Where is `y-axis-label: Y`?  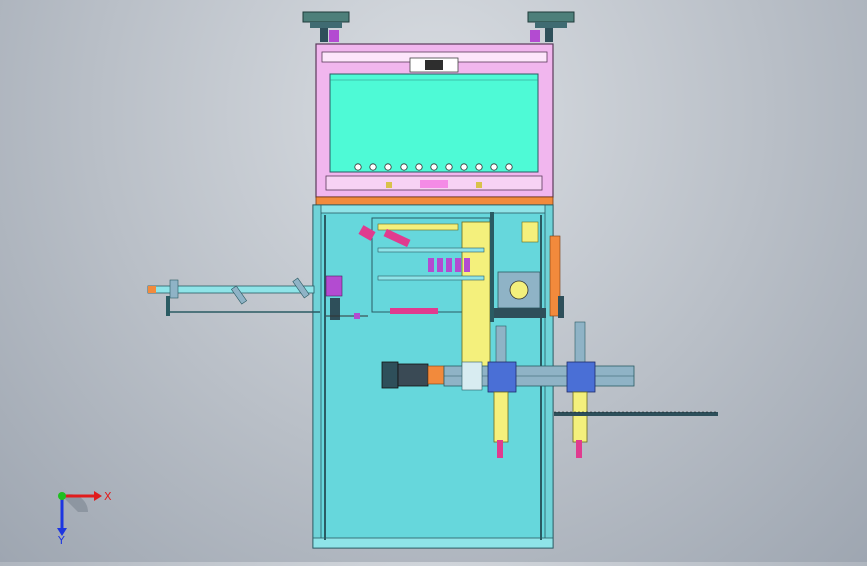
y-axis-label: Y is located at coordinates (61, 540).